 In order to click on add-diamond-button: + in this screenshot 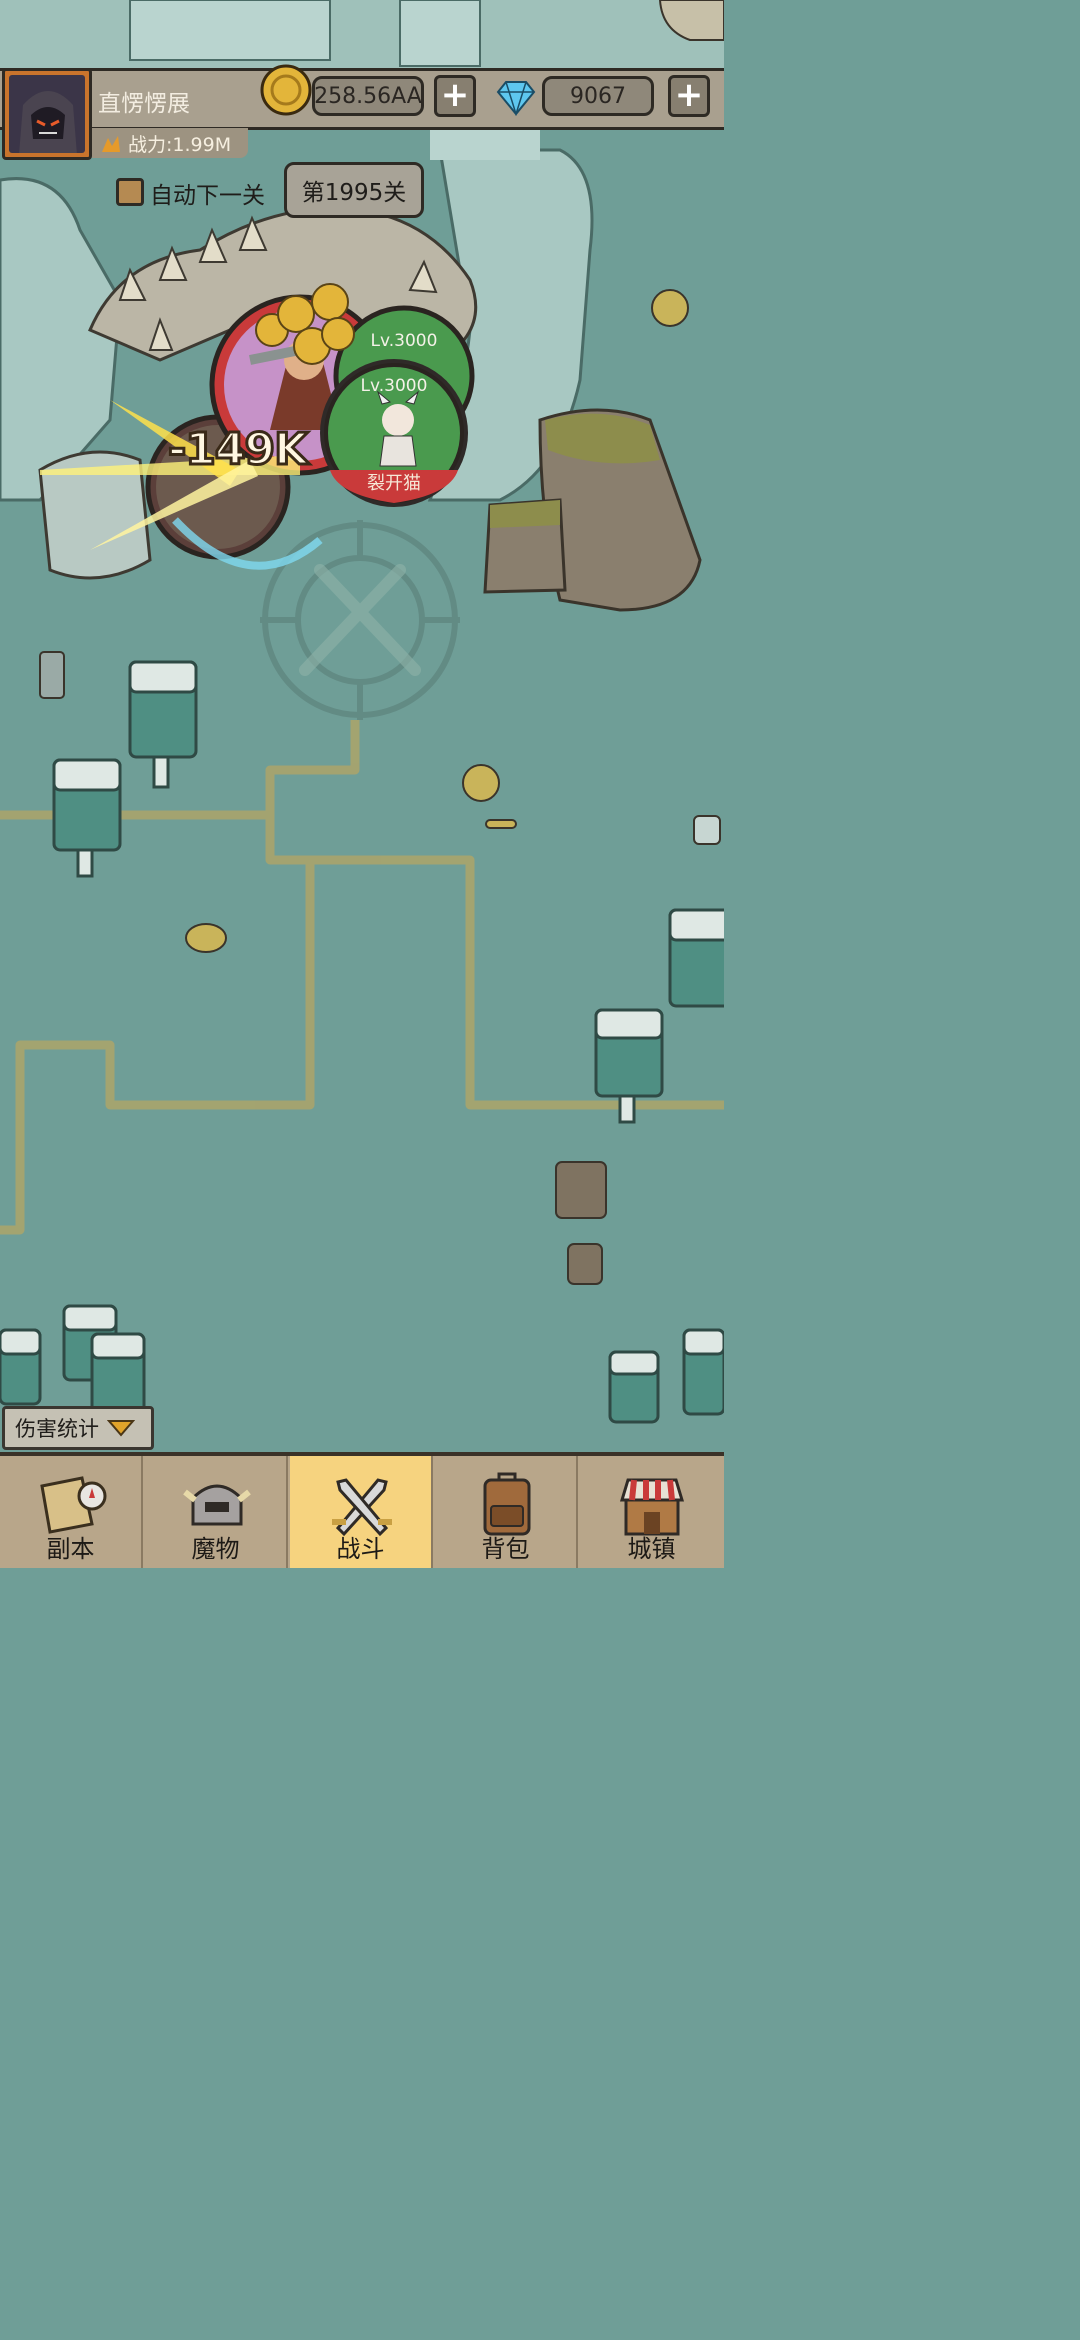, I will do `click(689, 96)`.